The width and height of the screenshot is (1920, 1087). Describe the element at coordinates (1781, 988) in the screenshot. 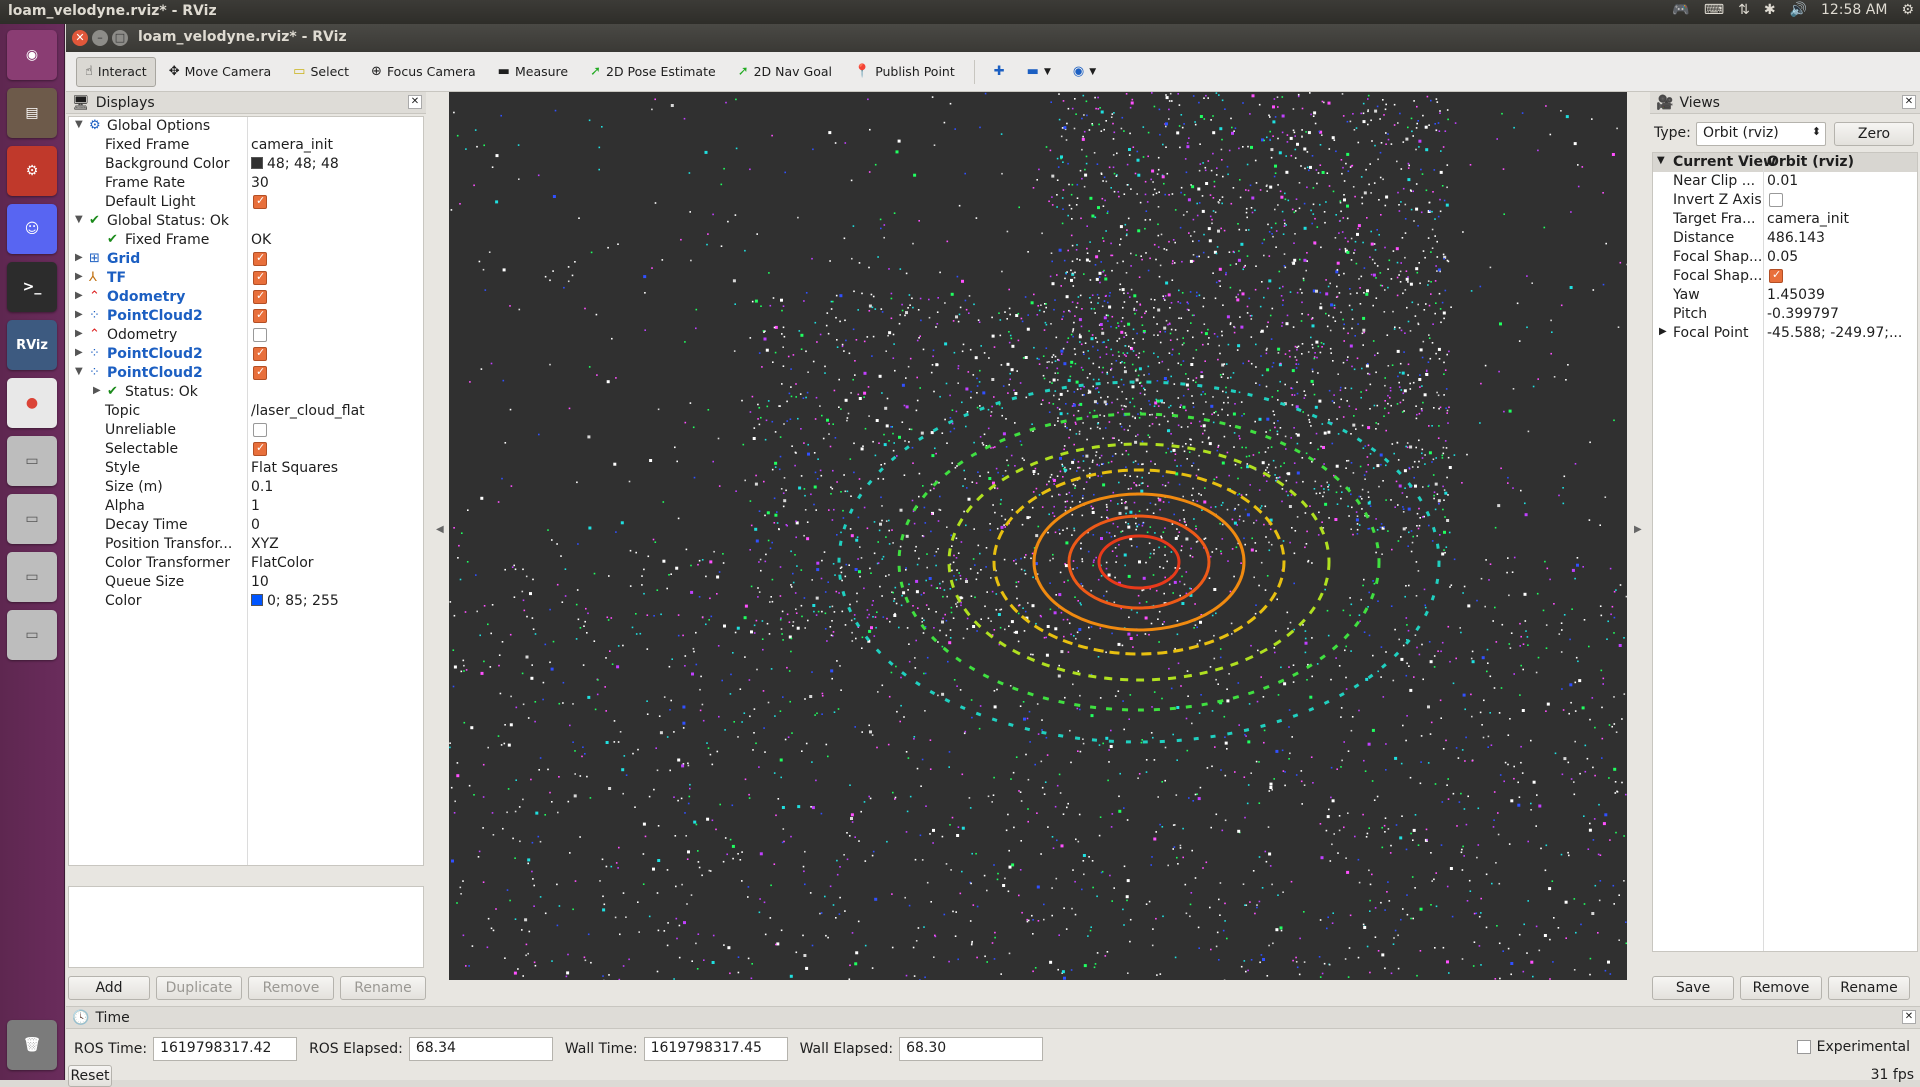

I see `remove-view-button: Remove` at that location.